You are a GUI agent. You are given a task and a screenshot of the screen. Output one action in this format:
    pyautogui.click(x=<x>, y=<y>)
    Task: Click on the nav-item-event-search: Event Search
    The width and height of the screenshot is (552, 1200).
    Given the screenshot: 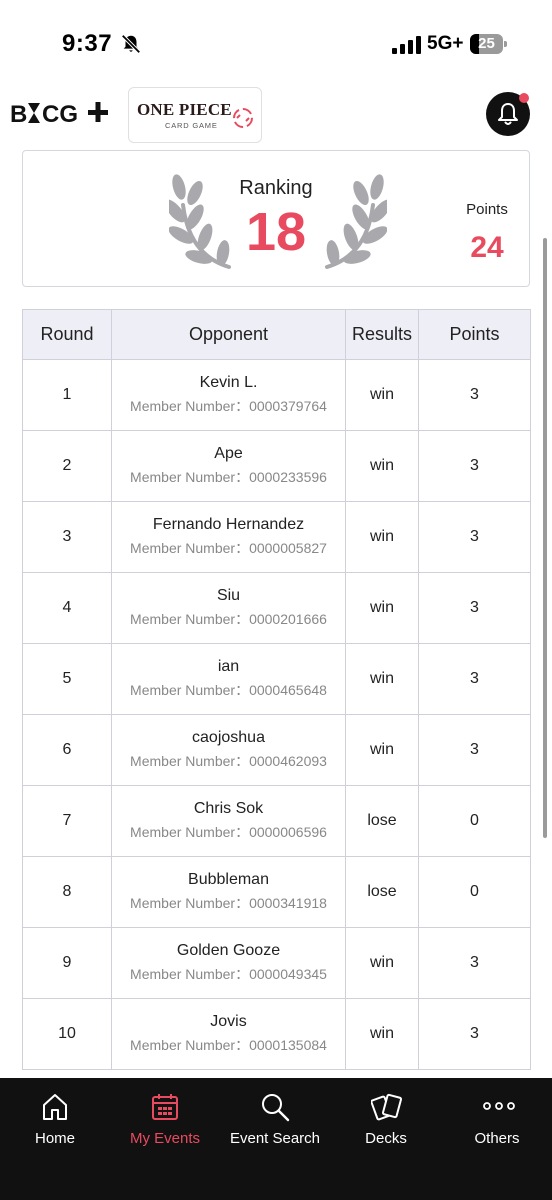 What is the action you would take?
    pyautogui.click(x=275, y=1118)
    